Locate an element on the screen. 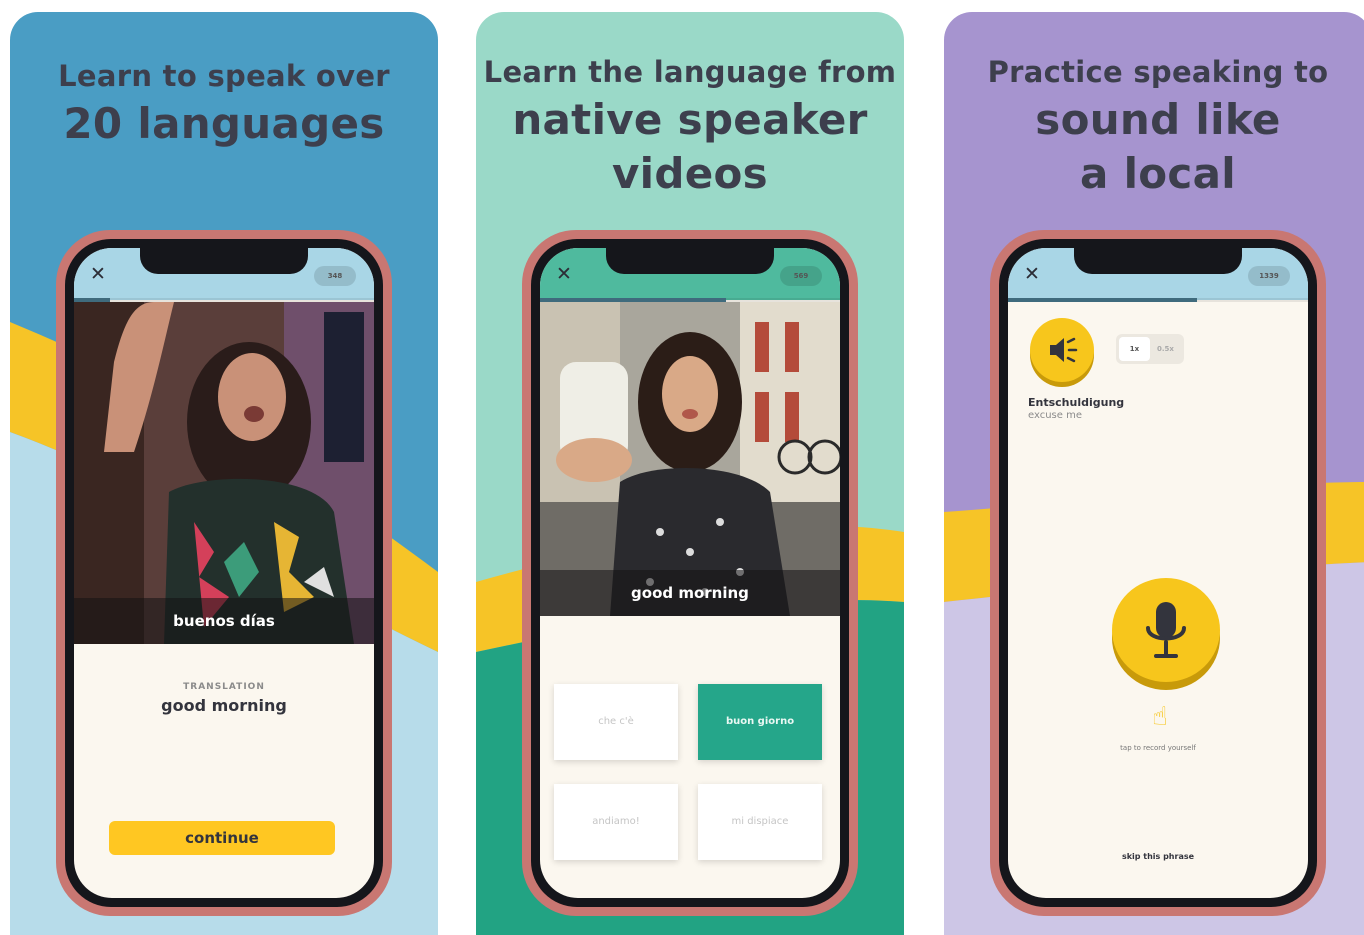  headline-line-2: sound like is located at coordinates (1158, 119).